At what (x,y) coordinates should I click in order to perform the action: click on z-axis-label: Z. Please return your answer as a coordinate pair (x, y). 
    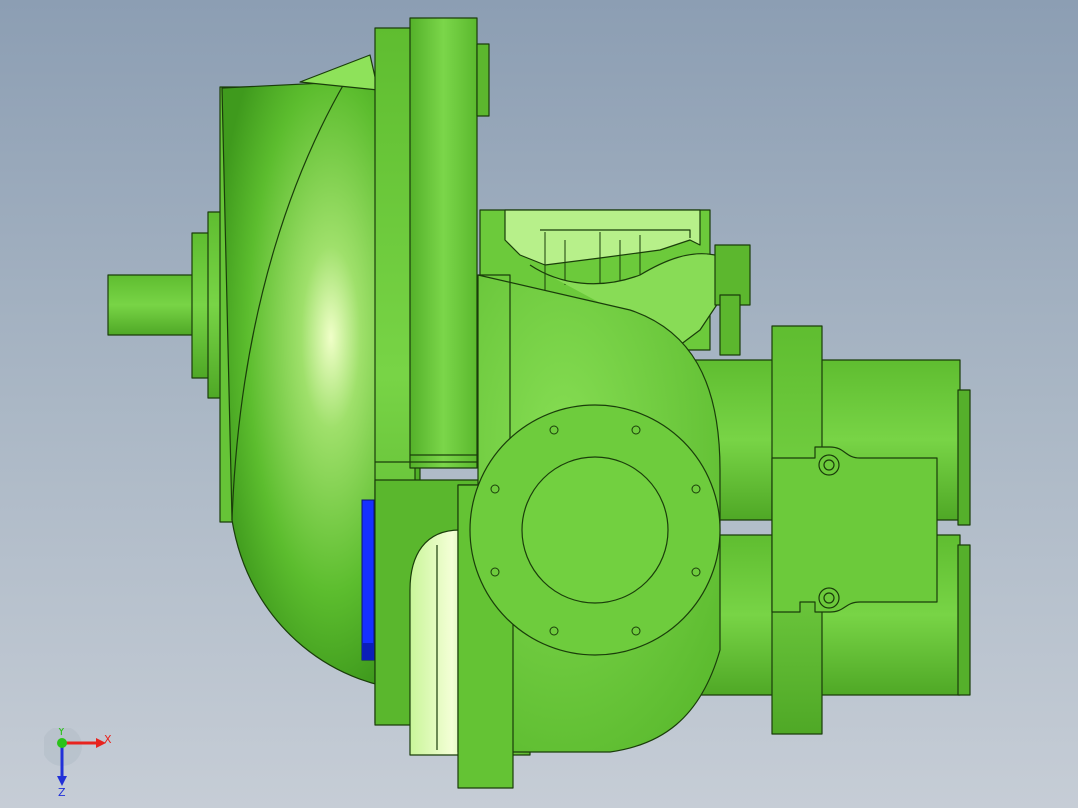
    Looking at the image, I should click on (62, 792).